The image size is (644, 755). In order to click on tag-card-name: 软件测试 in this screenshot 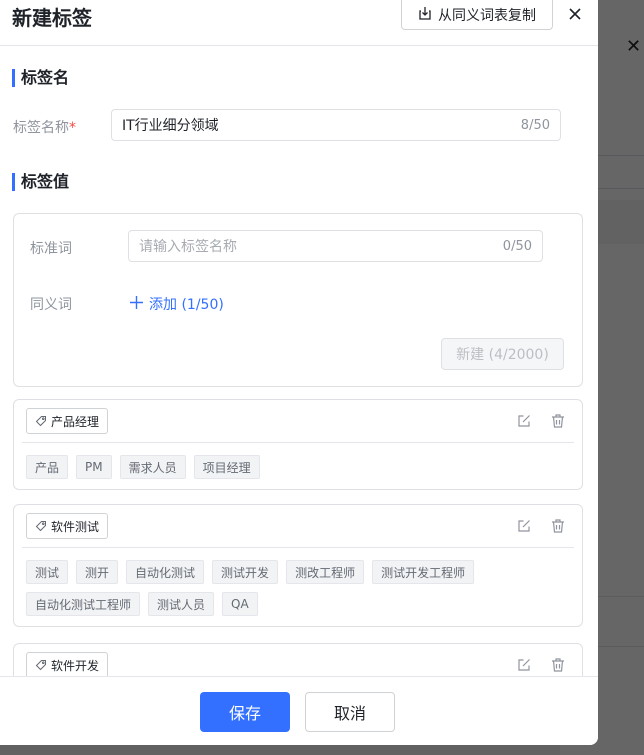, I will do `click(67, 526)`.